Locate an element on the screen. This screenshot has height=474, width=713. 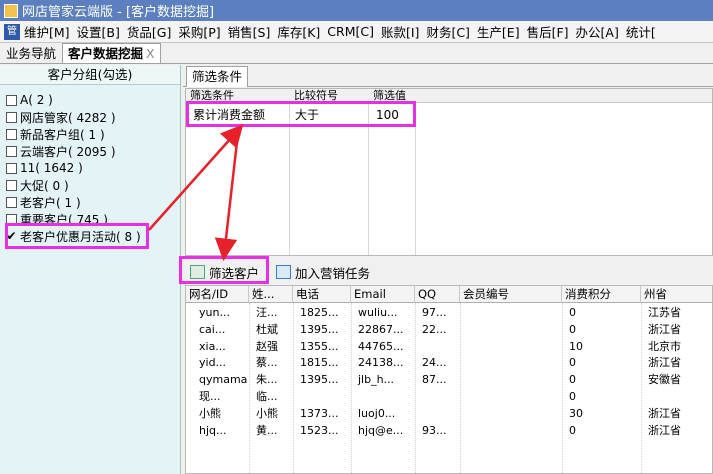
cell-province: 安徽省 is located at coordinates (678, 379).